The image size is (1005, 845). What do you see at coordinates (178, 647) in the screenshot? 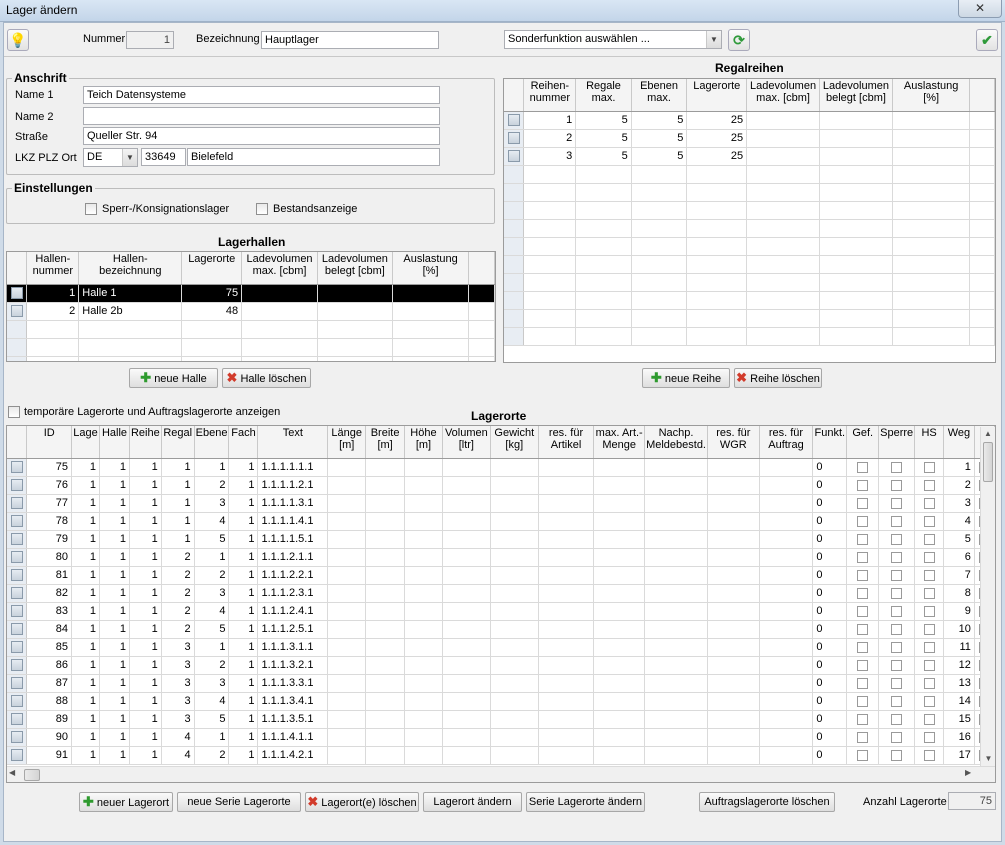
I see `table-cell: 3` at bounding box center [178, 647].